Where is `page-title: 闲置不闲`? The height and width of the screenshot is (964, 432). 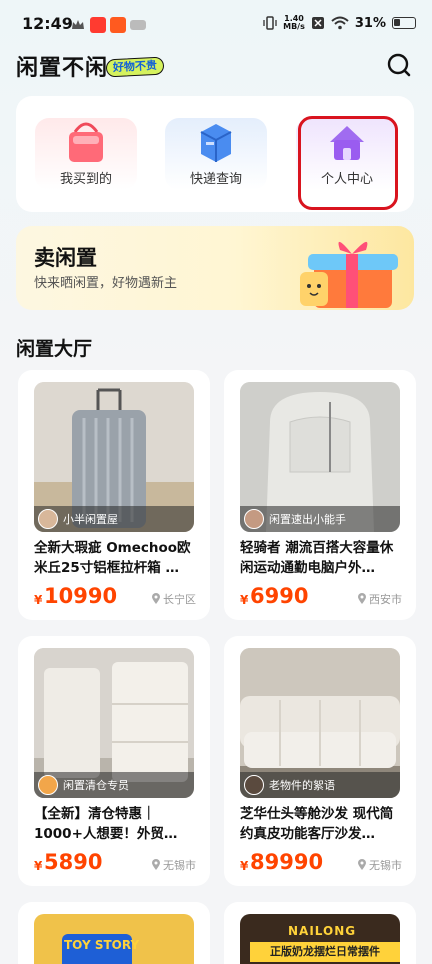
page-title: 闲置不闲 is located at coordinates (62, 68).